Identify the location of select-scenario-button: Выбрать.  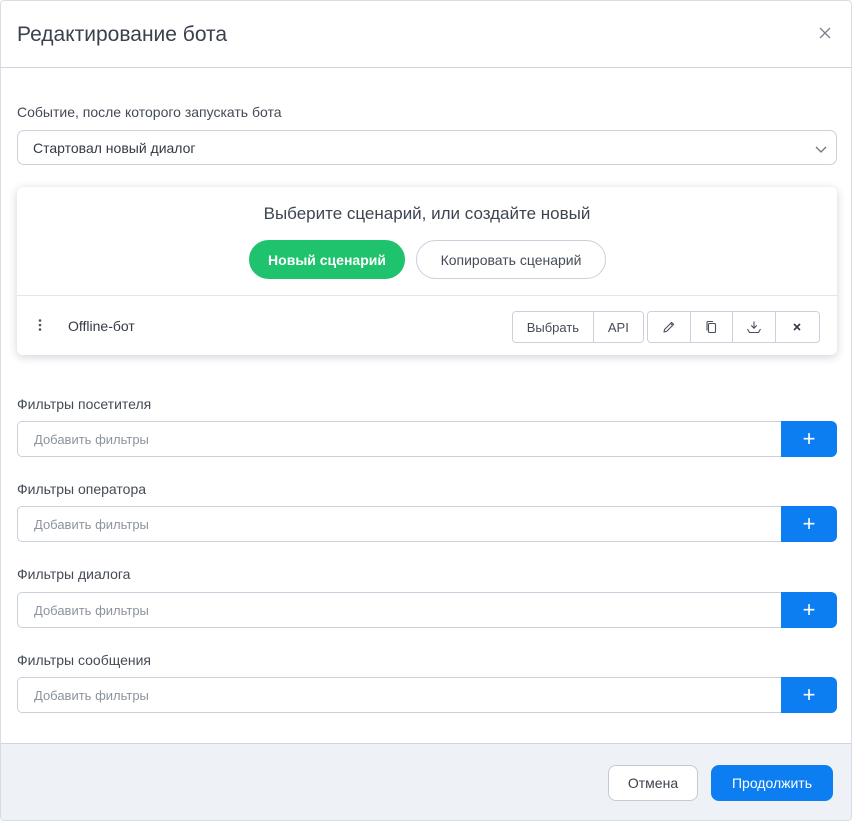
(553, 327).